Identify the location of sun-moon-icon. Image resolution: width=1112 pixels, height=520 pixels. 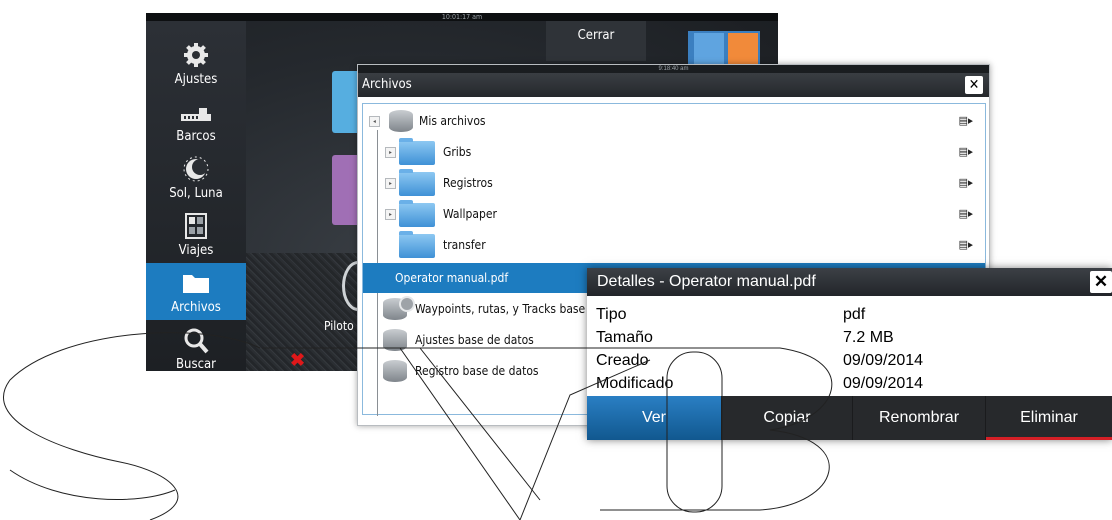
(196, 169).